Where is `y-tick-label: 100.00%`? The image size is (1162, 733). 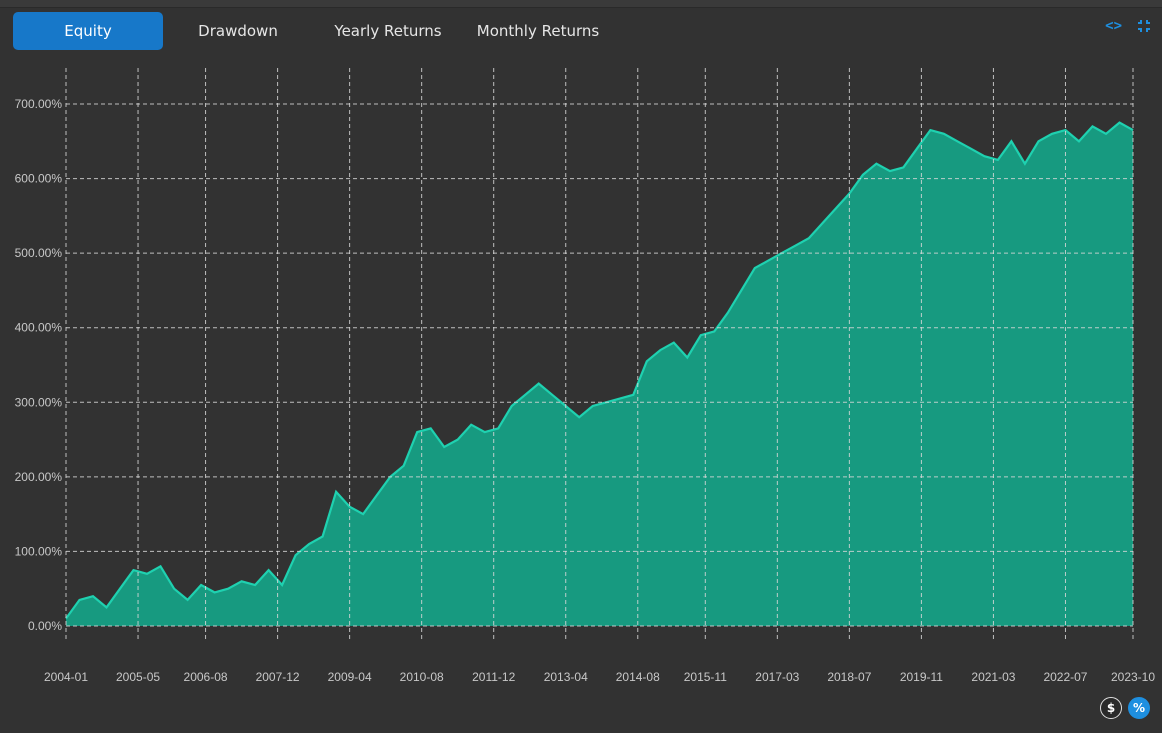 y-tick-label: 100.00% is located at coordinates (39, 551).